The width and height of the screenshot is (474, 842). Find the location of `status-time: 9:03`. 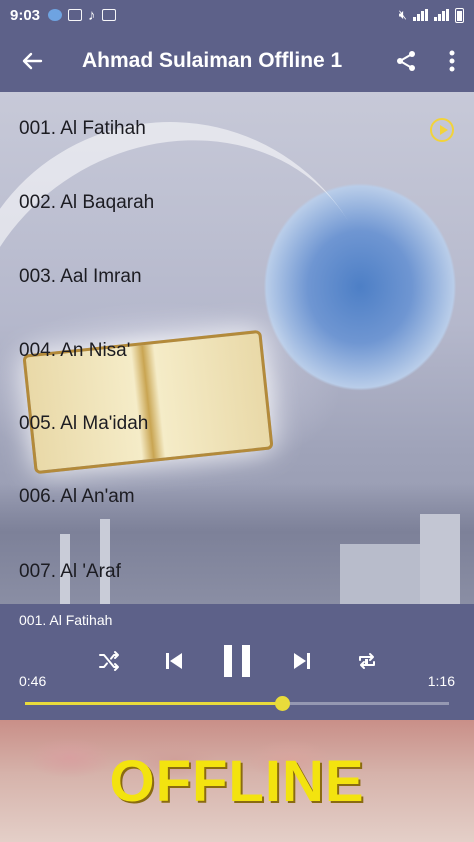

status-time: 9:03 is located at coordinates (25, 15).